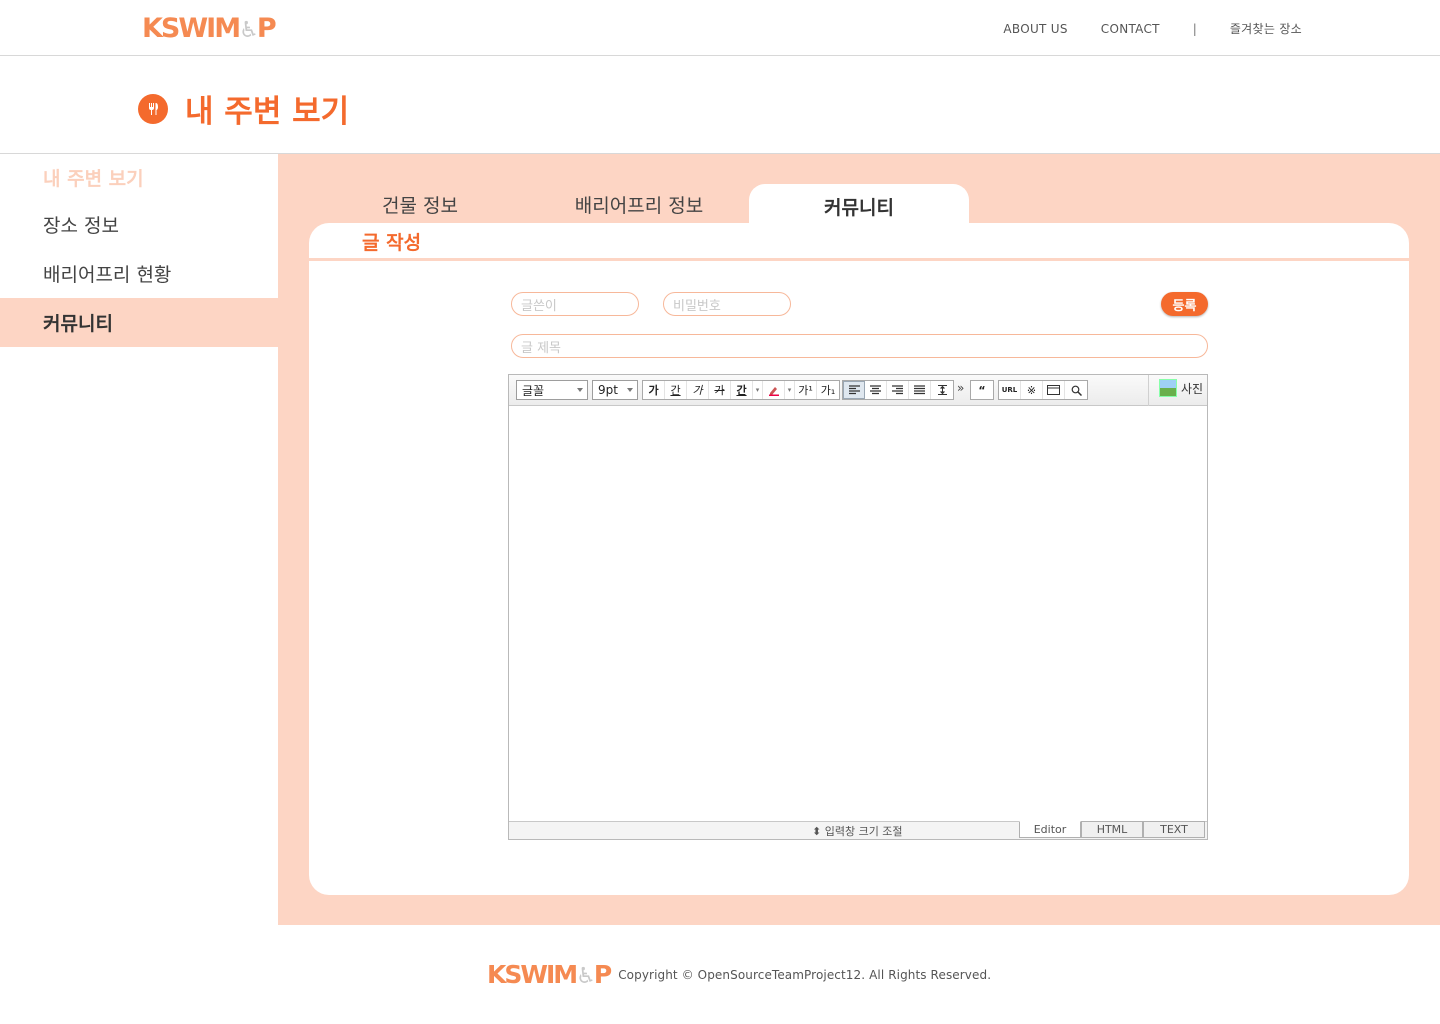 This screenshot has height=1024, width=1440. Describe the element at coordinates (549, 974) in the screenshot. I see `footer-logo: KSWIM♿P` at that location.